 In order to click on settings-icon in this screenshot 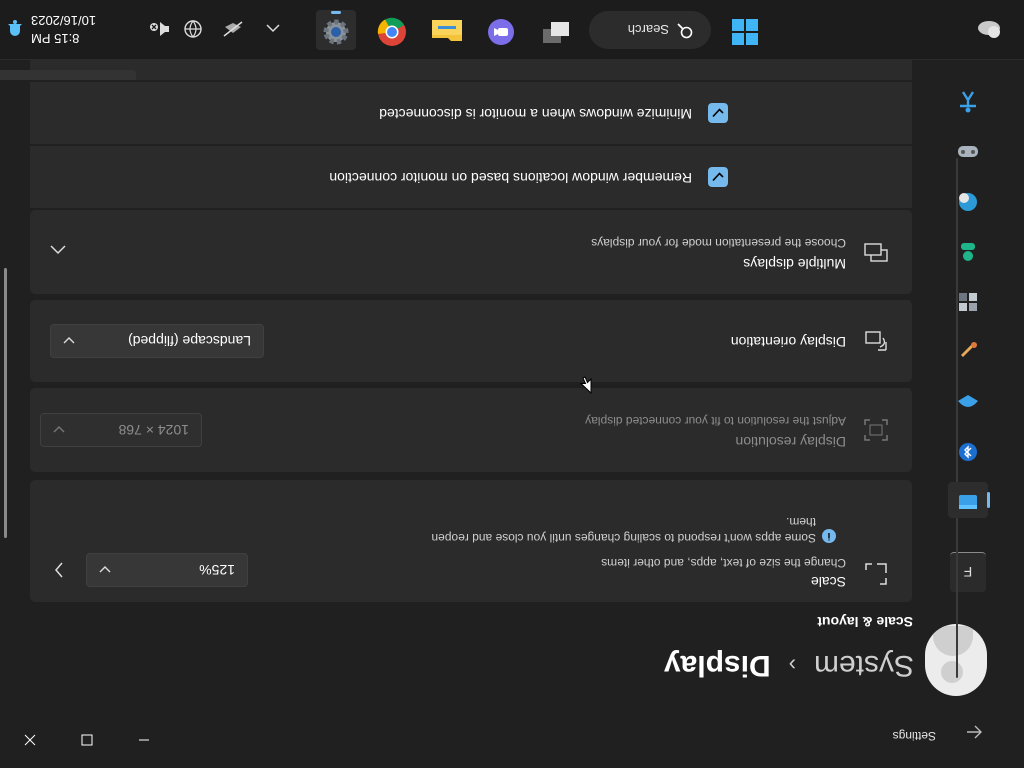, I will do `click(336, 30)`.